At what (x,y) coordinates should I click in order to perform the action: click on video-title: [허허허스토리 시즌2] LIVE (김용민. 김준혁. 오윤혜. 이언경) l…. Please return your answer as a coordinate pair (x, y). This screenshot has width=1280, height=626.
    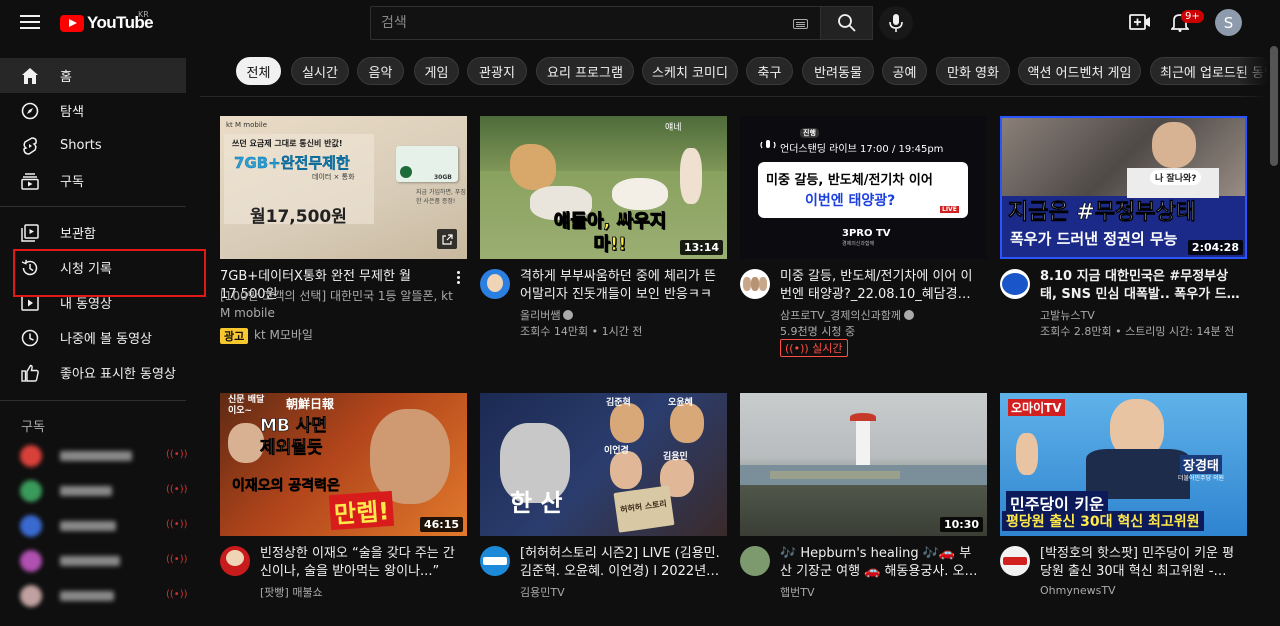
    Looking at the image, I should click on (620, 563).